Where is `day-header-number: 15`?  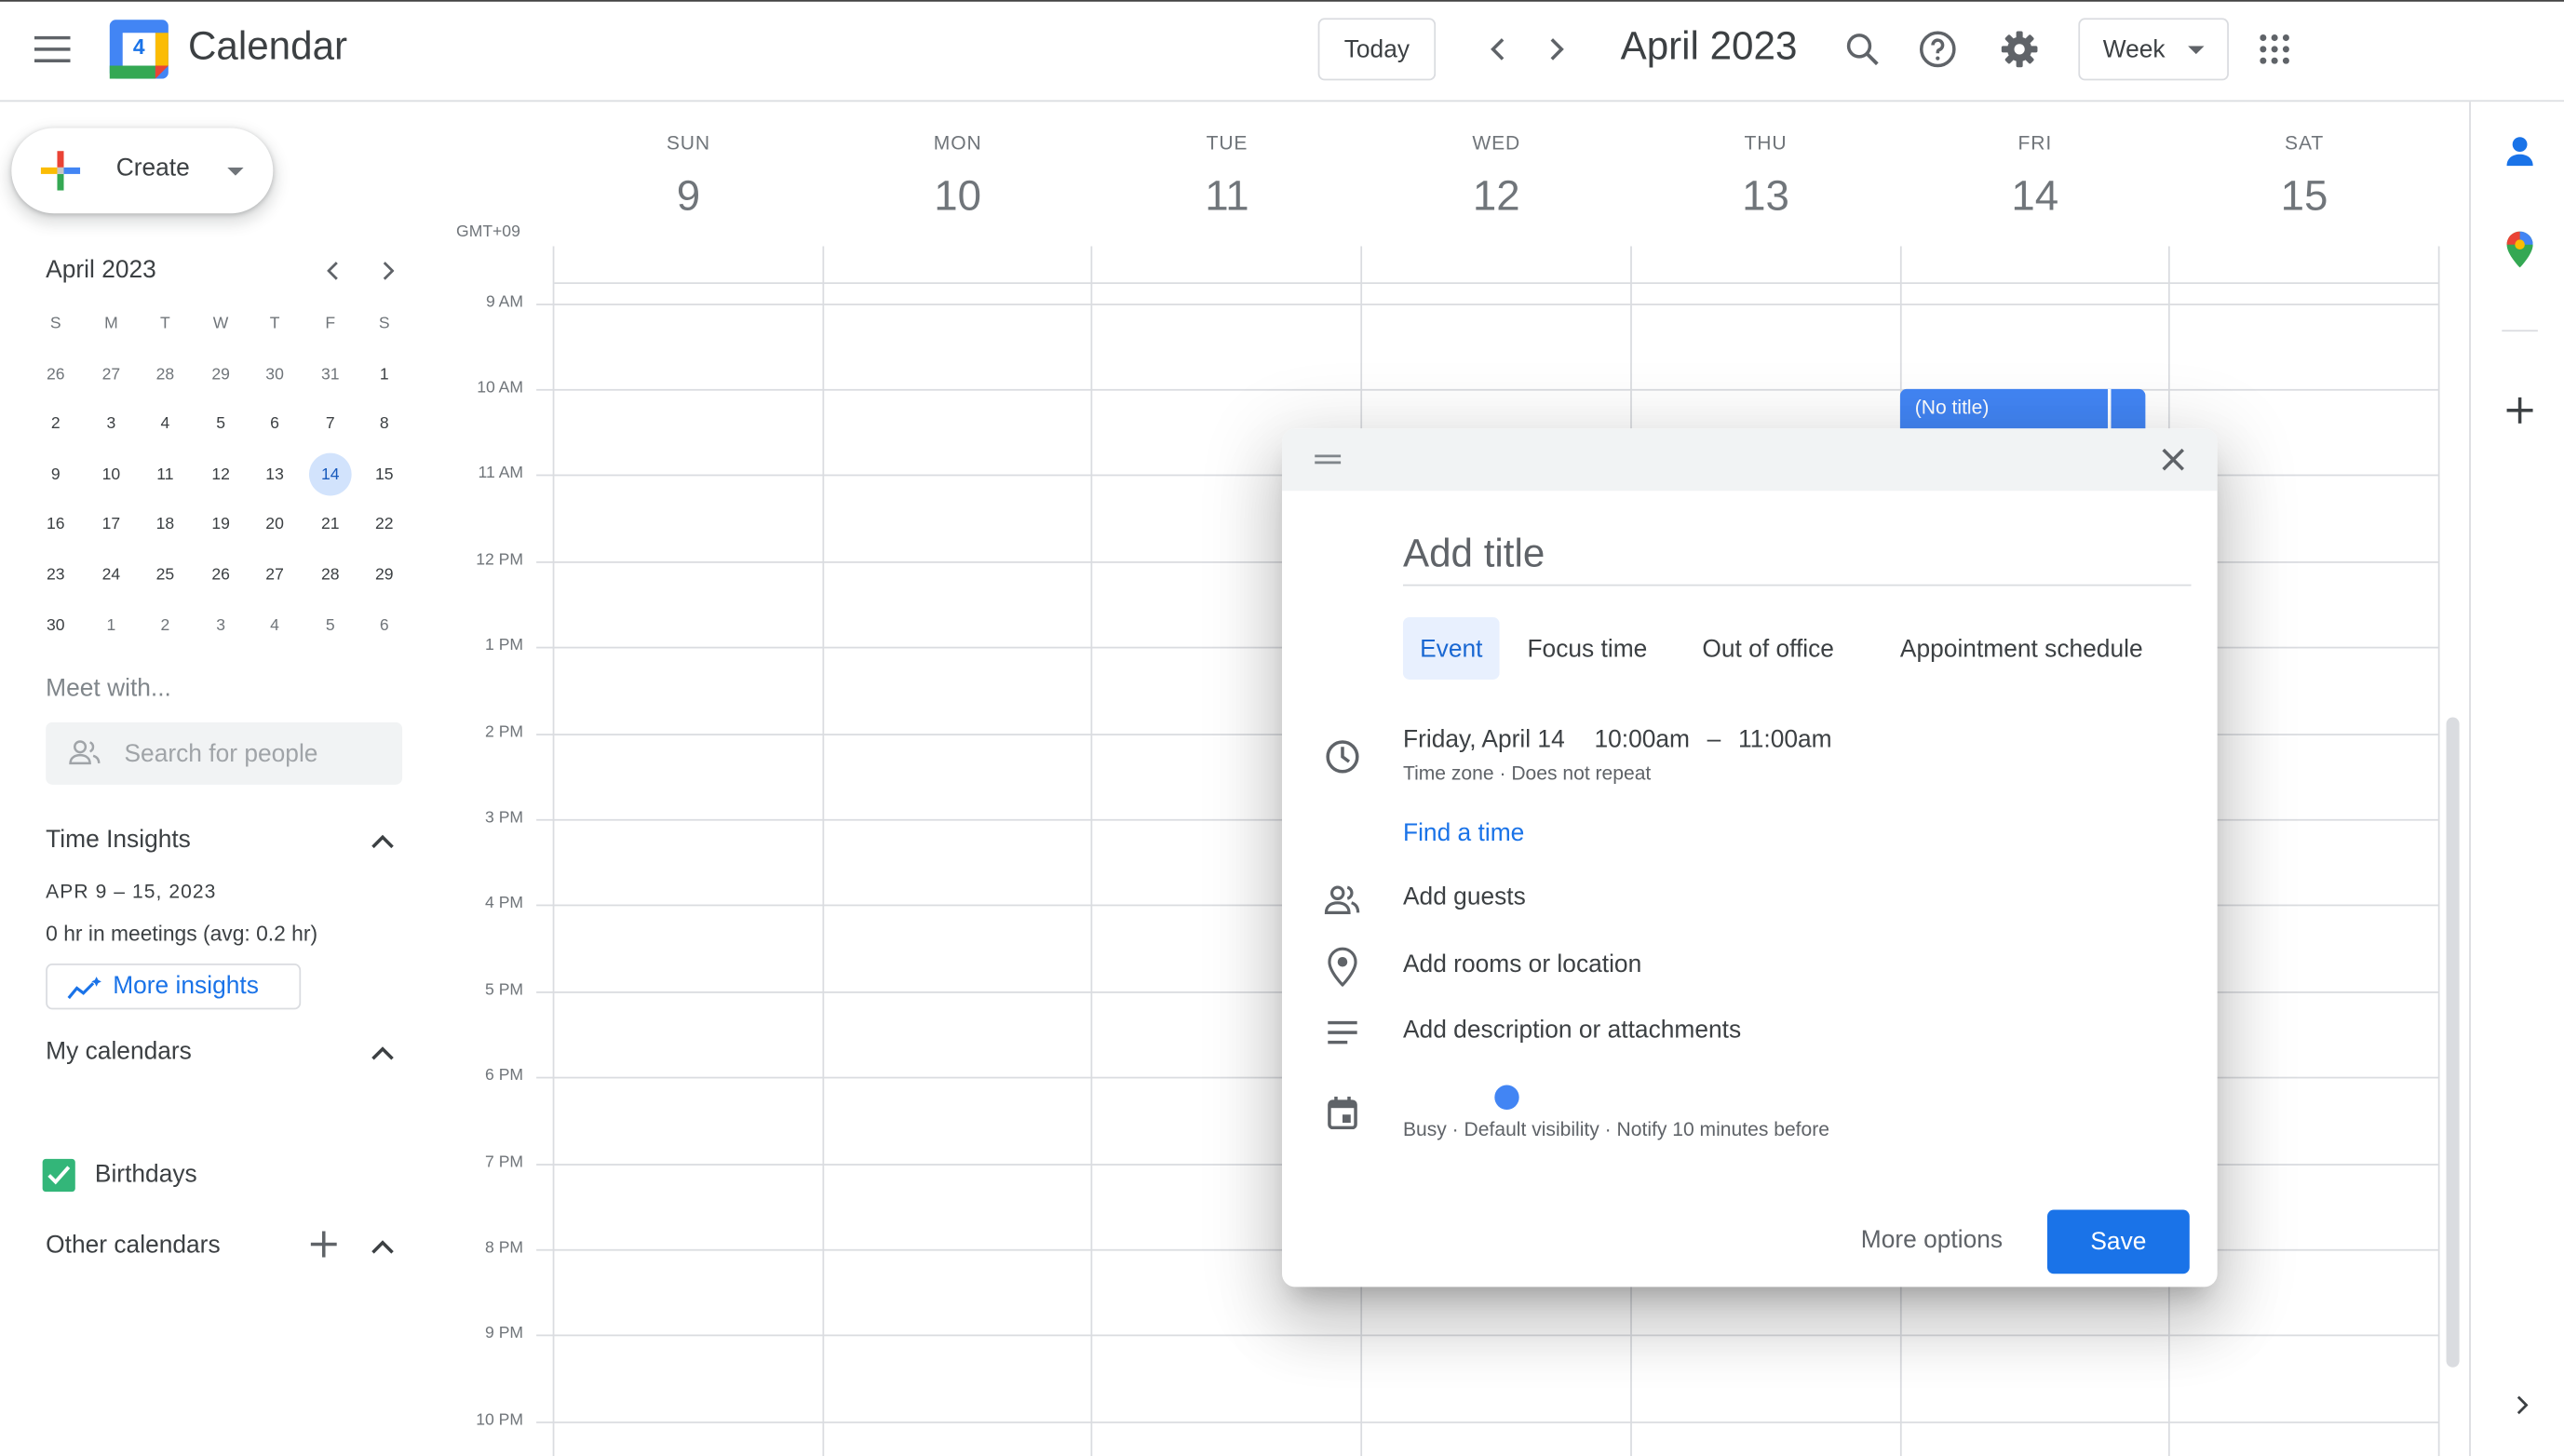 day-header-number: 15 is located at coordinates (2304, 196).